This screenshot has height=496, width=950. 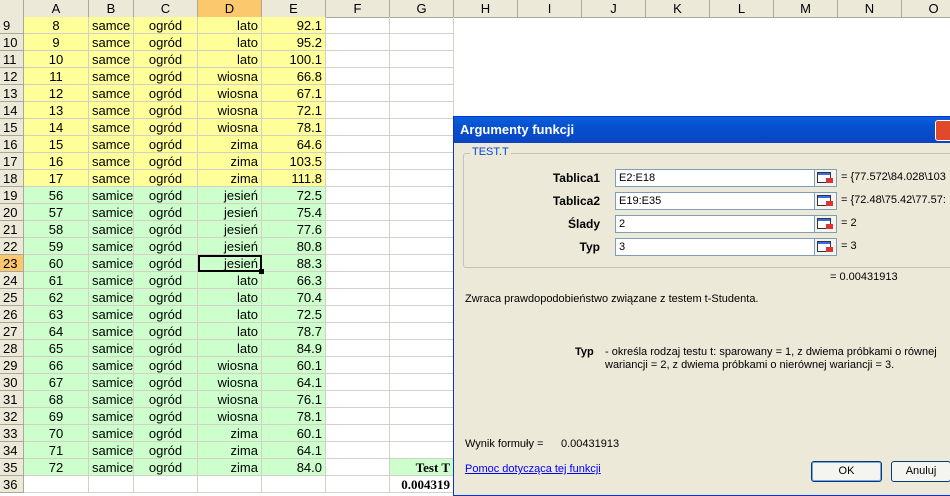 I want to click on cell-e26: 72.5, so click(x=294, y=314).